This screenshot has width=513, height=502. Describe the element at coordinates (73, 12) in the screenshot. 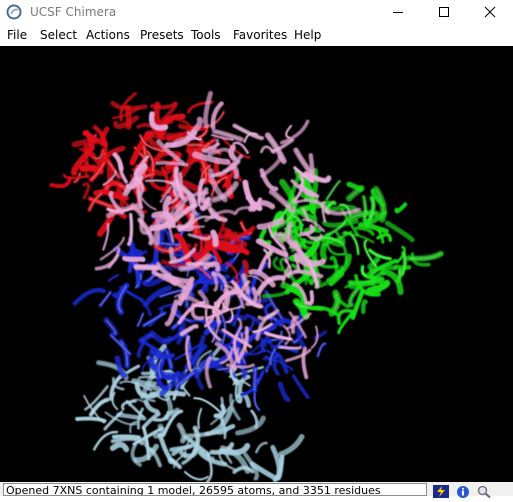

I see `window-title: UCSF Chimera` at that location.